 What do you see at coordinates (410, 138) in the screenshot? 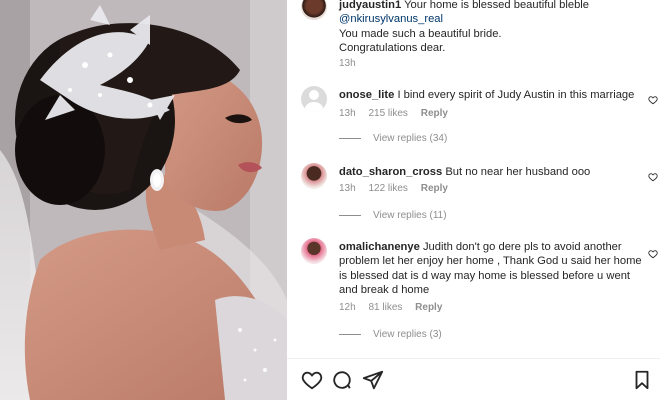
I see `view-replies-label: View replies (34)` at bounding box center [410, 138].